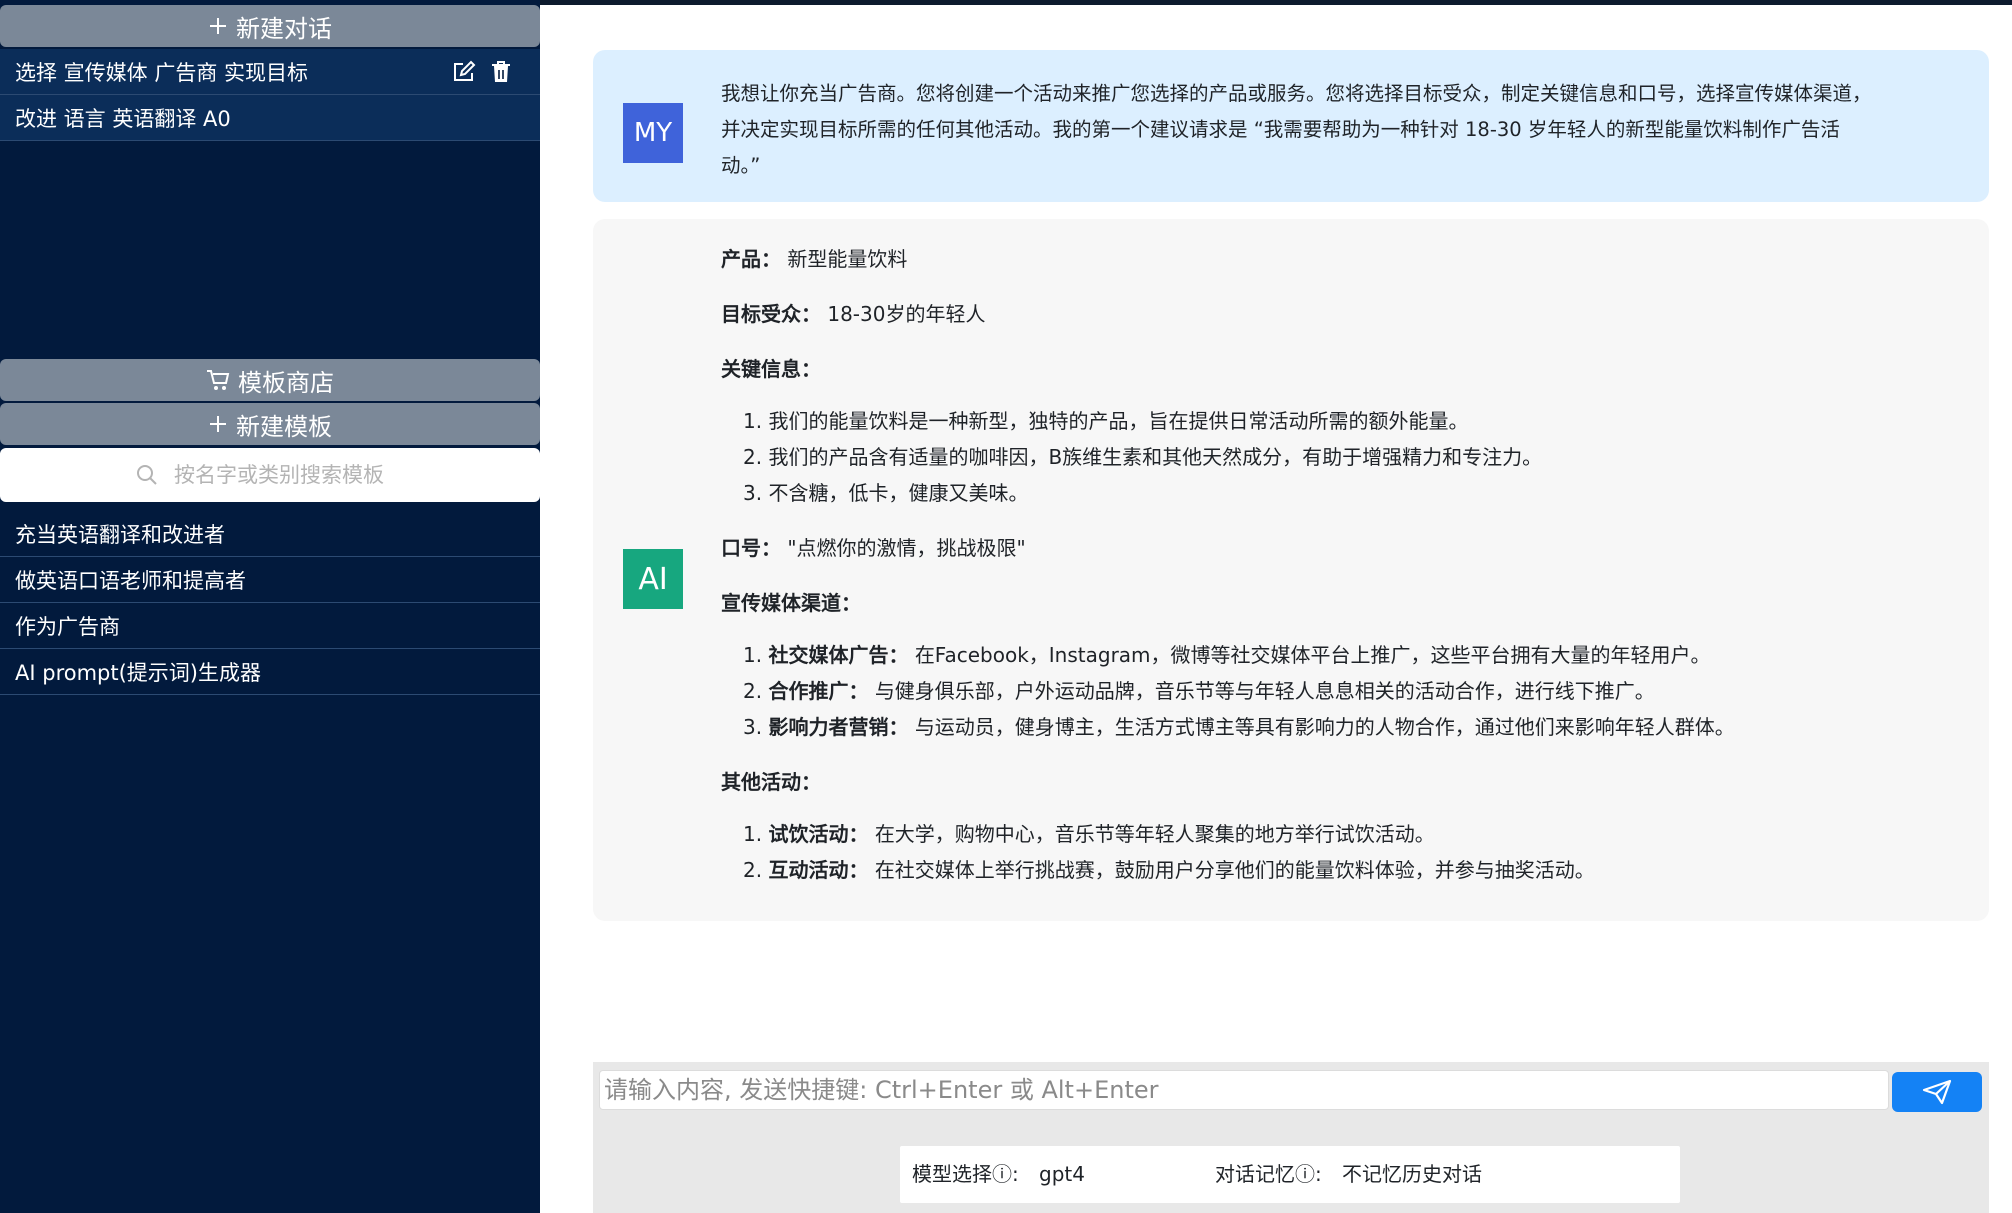 The width and height of the screenshot is (2012, 1213). I want to click on edit-icon, so click(464, 72).